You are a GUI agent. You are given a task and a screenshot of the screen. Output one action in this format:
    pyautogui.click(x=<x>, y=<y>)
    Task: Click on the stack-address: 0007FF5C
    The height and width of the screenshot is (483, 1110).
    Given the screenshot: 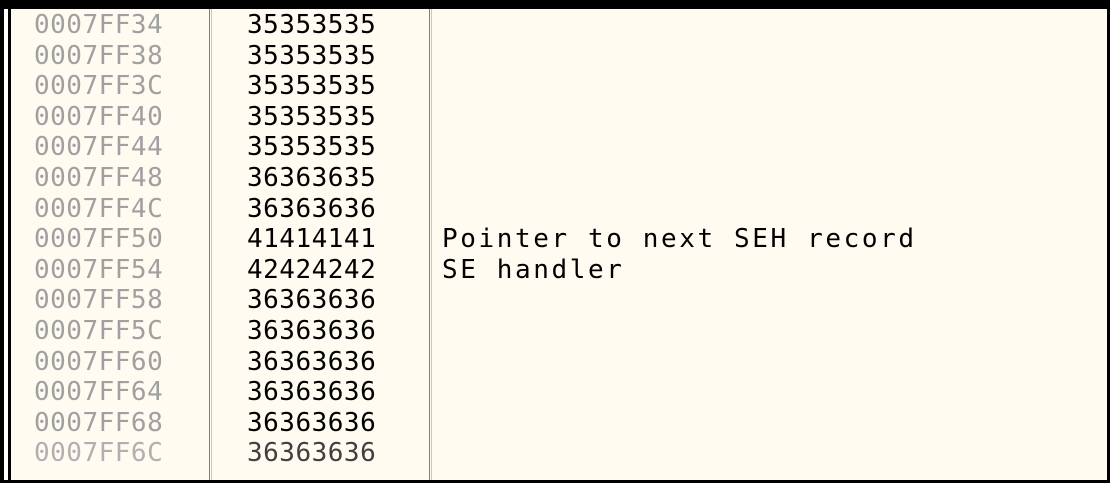 What is the action you would take?
    pyautogui.click(x=99, y=330)
    